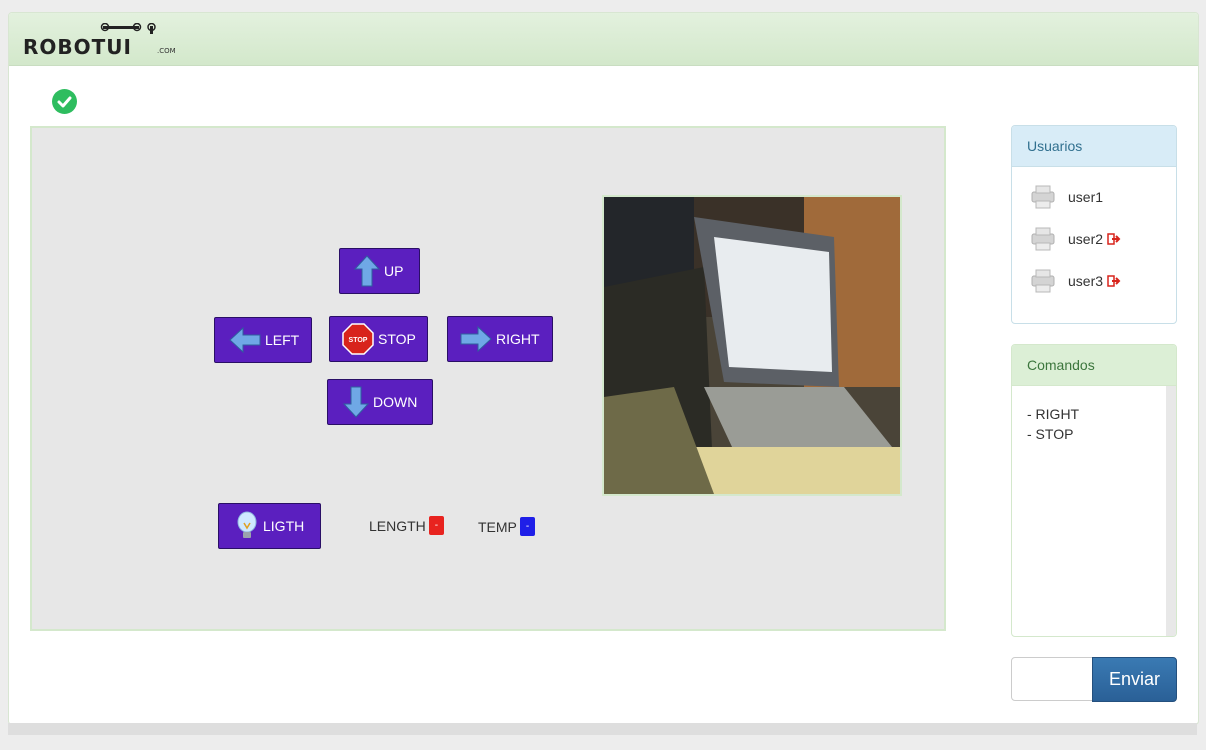  Describe the element at coordinates (527, 526) in the screenshot. I see `temp-value-badge: -` at that location.